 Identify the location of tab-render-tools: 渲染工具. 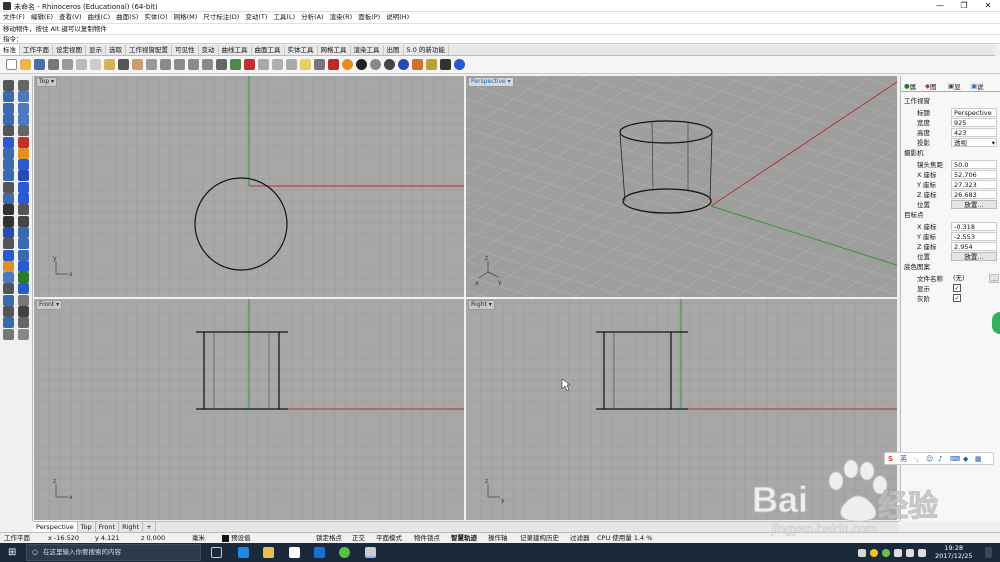
(367, 50).